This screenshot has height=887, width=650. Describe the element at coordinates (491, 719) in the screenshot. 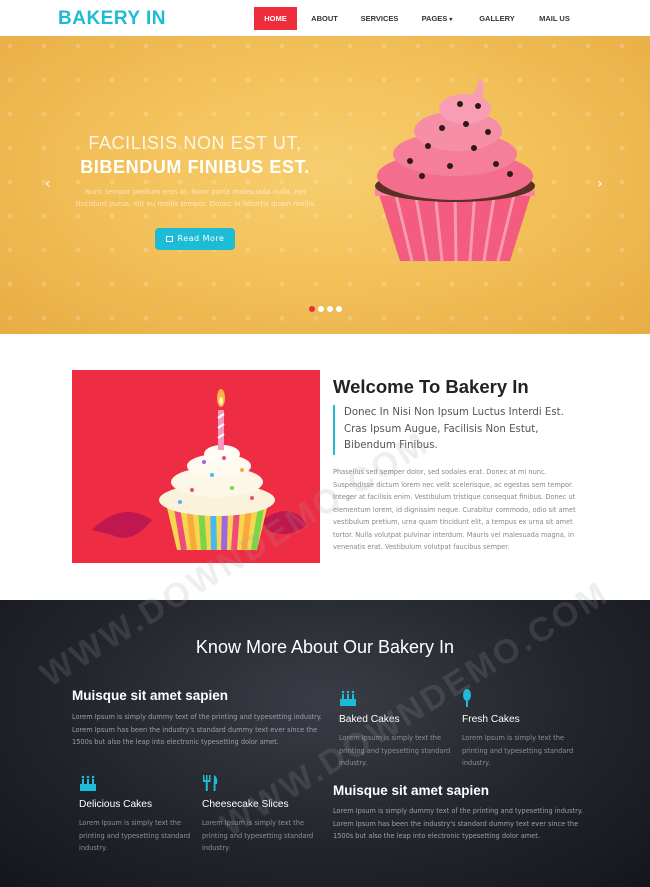

I see `feature-name: Fresh Cakes` at that location.